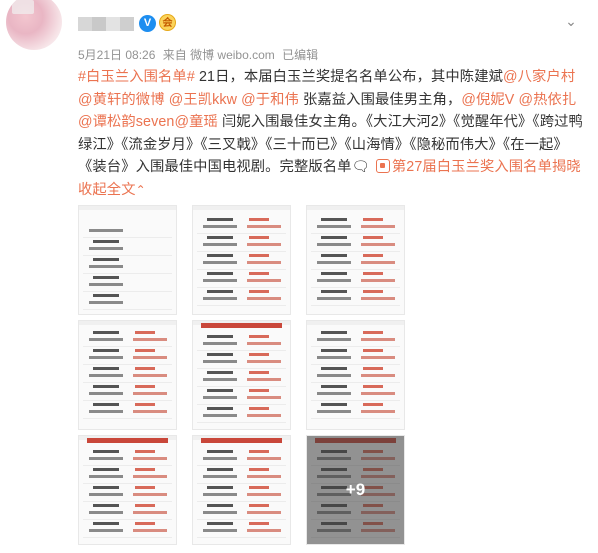  I want to click on verified-icon: V, so click(147, 23).